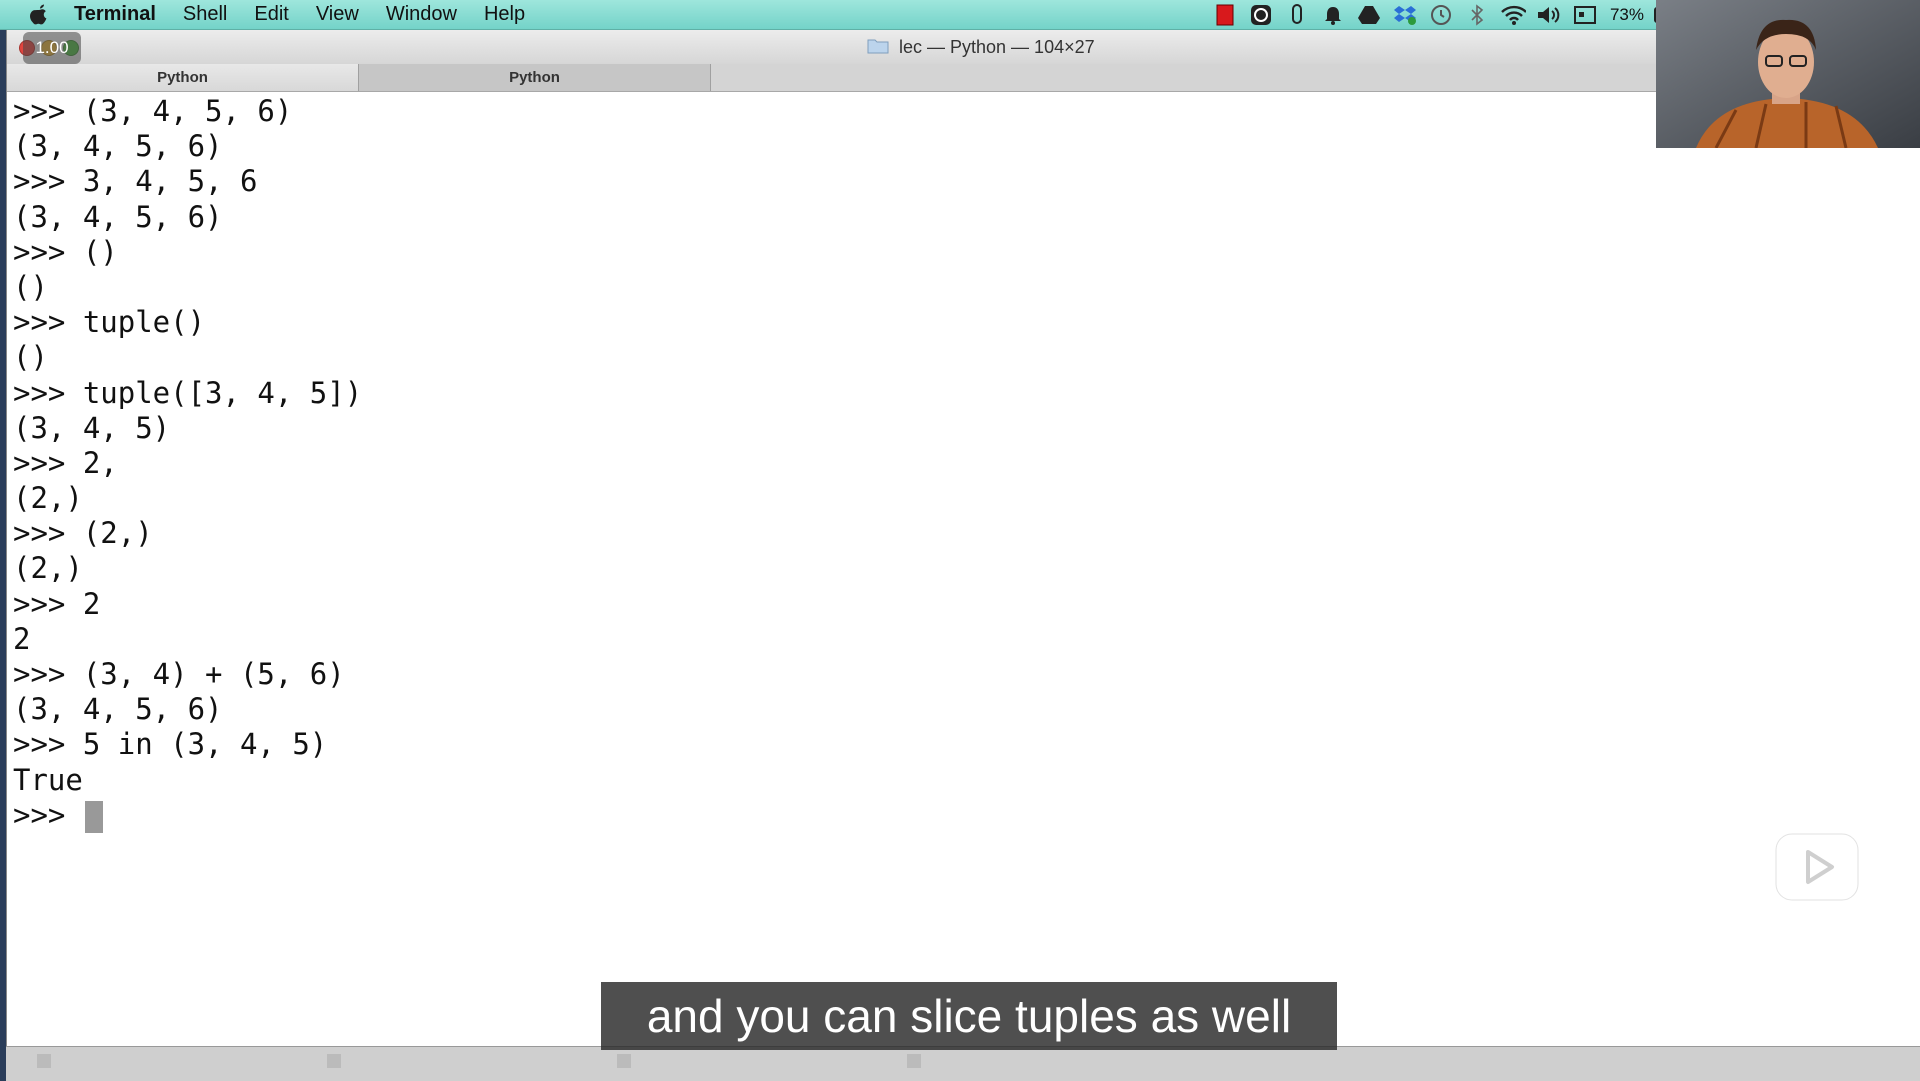 This screenshot has height=1081, width=1920. Describe the element at coordinates (1817, 862) in the screenshot. I see `play-icon` at that location.